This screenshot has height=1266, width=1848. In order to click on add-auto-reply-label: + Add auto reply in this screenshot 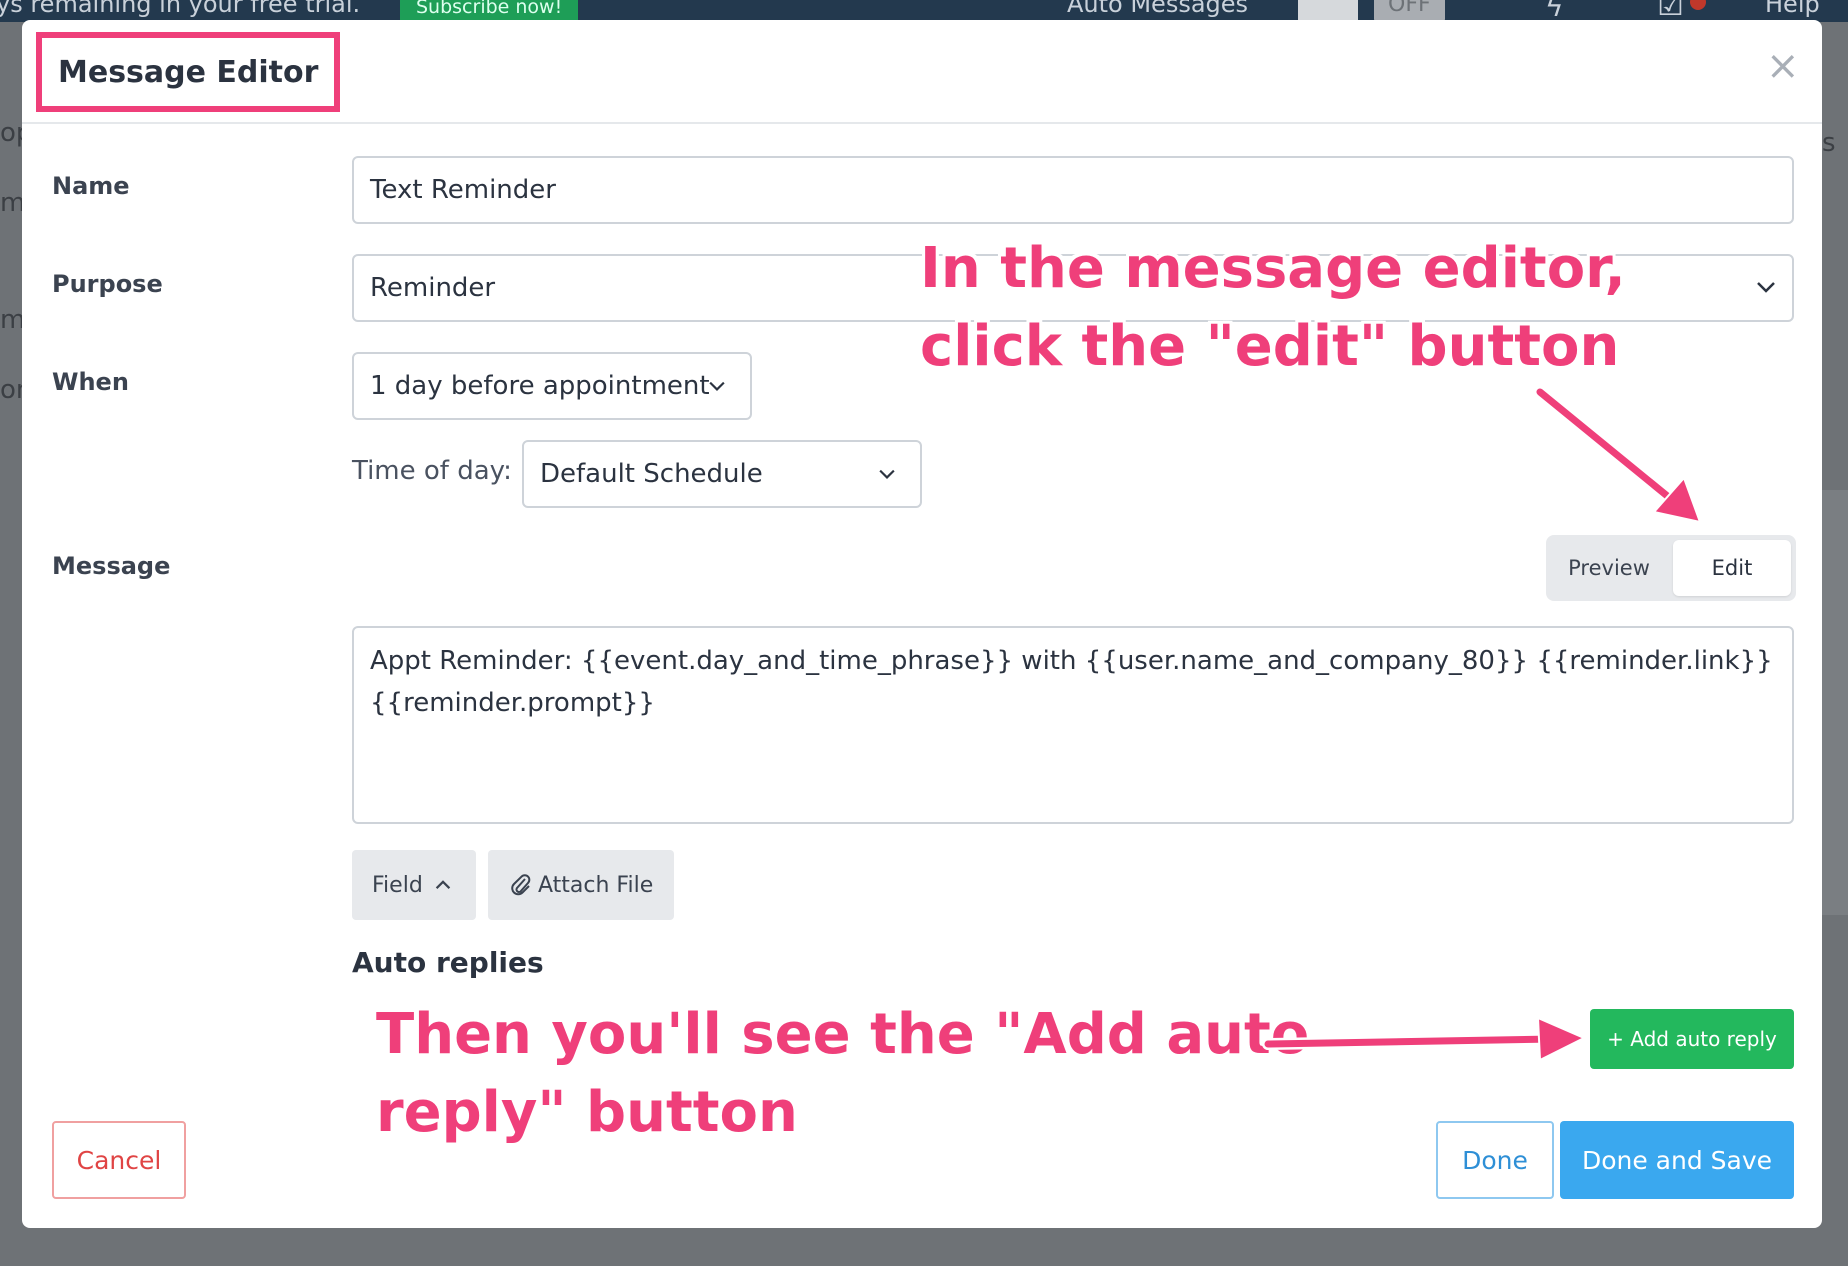, I will do `click(1692, 1039)`.